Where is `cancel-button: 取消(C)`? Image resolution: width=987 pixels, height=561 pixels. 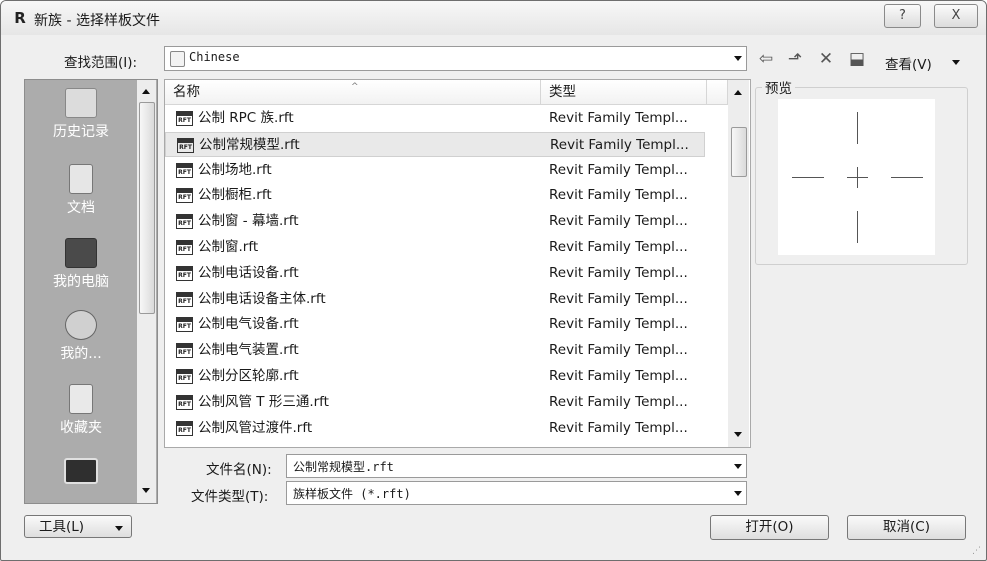
cancel-button: 取消(C) is located at coordinates (906, 527).